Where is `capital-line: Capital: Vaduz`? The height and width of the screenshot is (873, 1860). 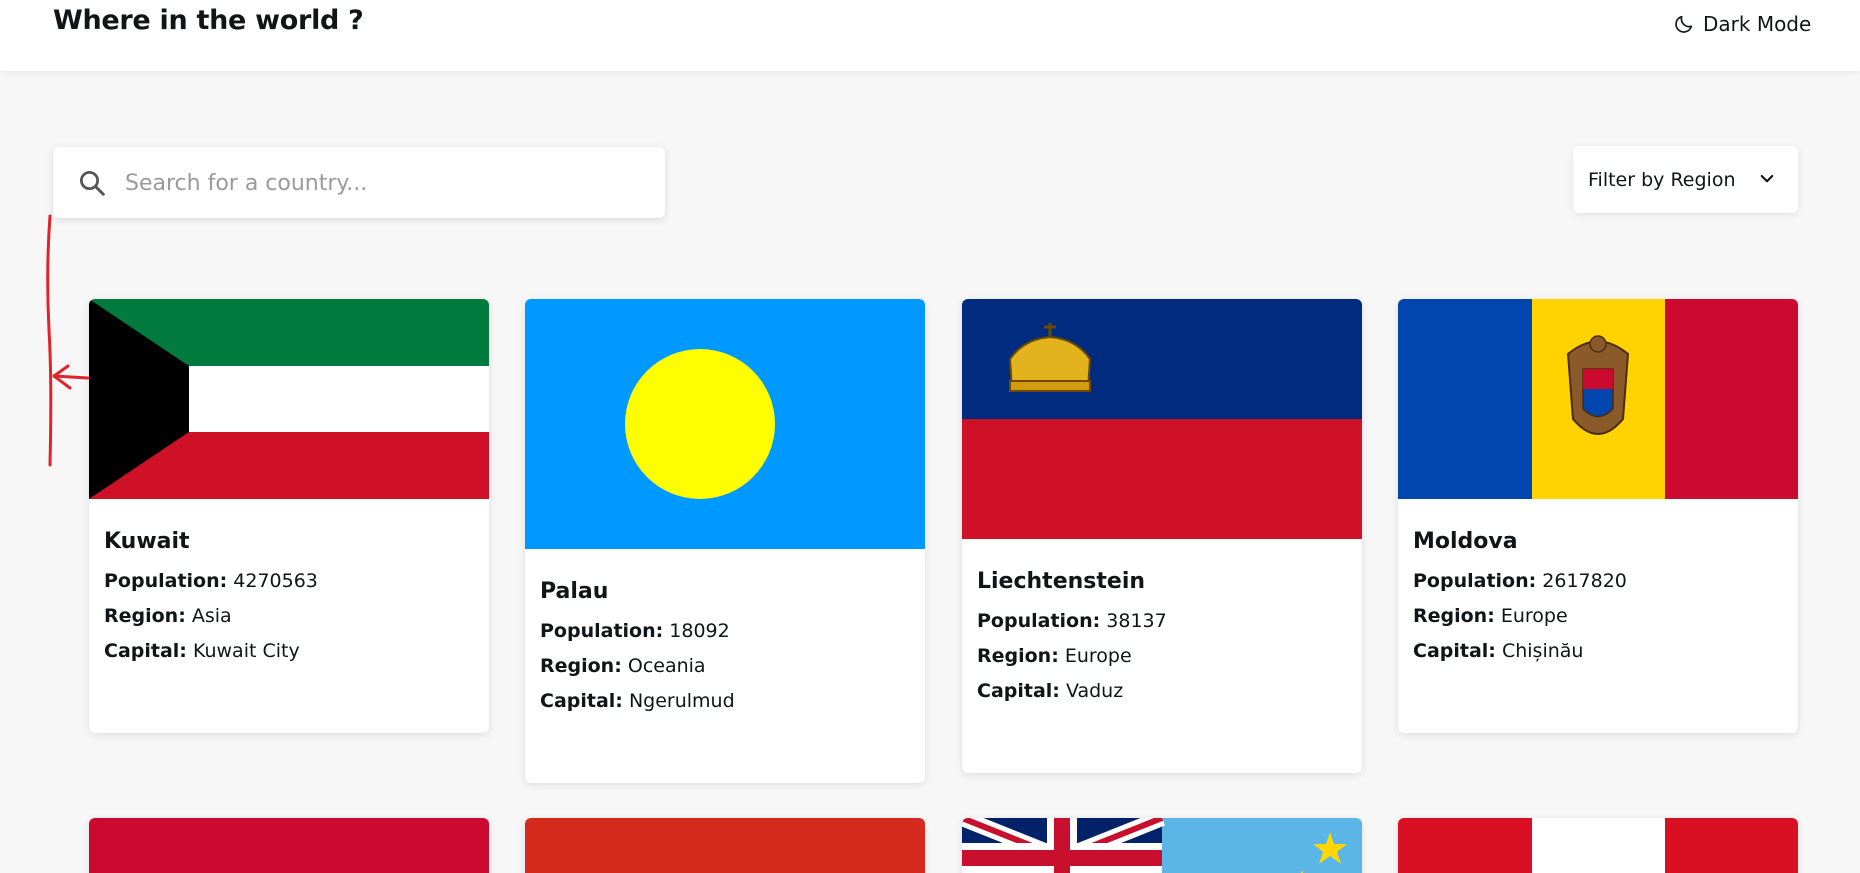 capital-line: Capital: Vaduz is located at coordinates (1050, 691).